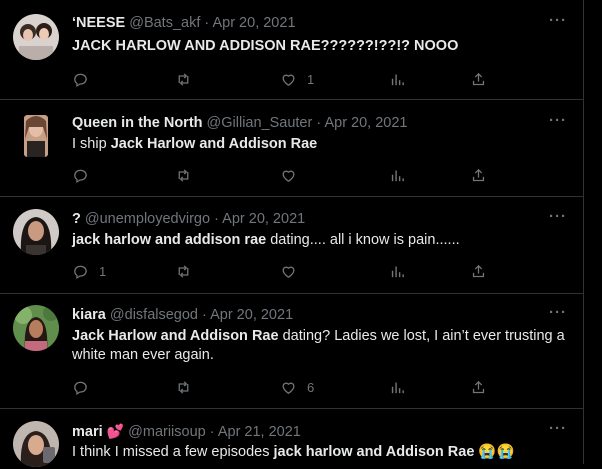  Describe the element at coordinates (259, 432) in the screenshot. I see `timestamp: Apr 21, 2021` at that location.